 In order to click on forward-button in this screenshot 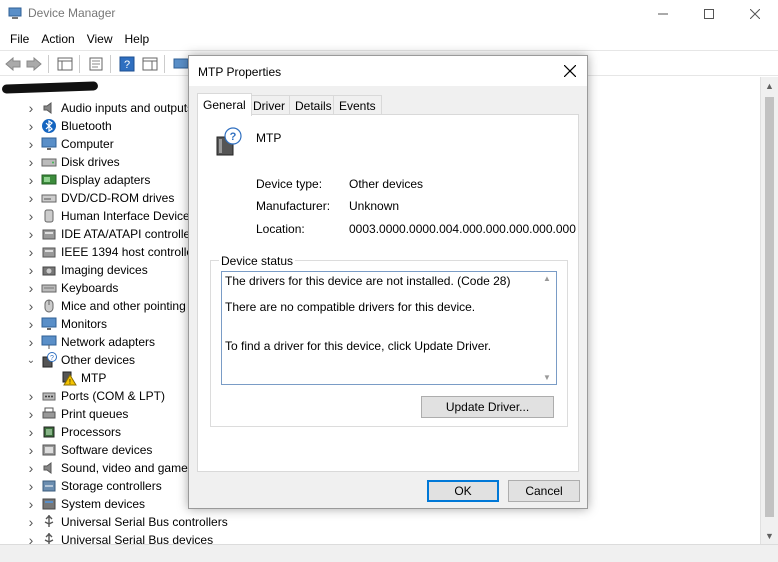, I will do `click(34, 64)`.